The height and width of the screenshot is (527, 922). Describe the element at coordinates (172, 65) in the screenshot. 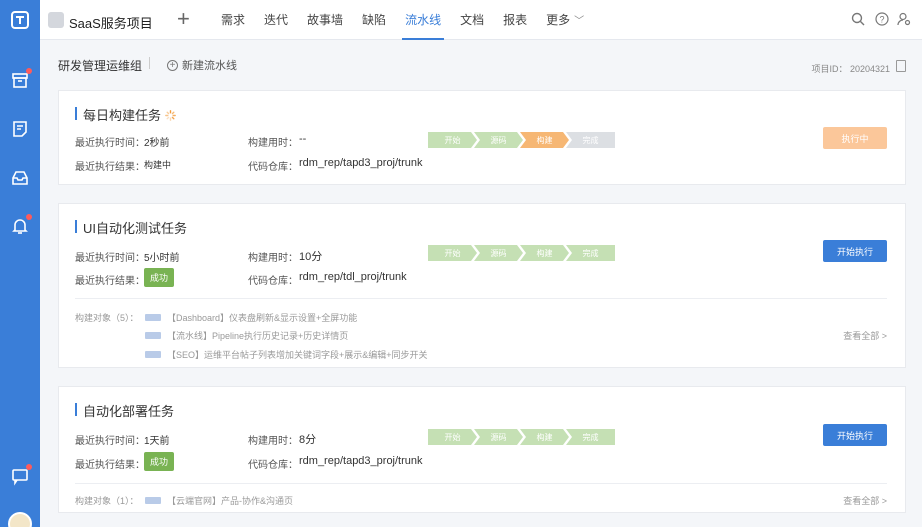

I see `plus-circle-icon: +` at that location.